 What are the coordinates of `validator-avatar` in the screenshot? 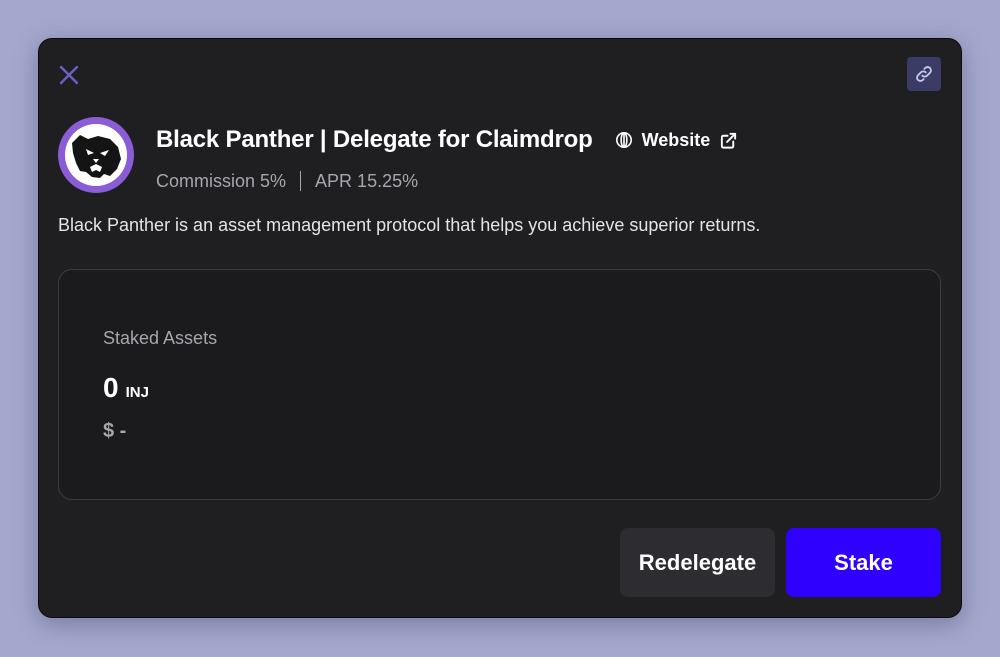 It's located at (96, 155).